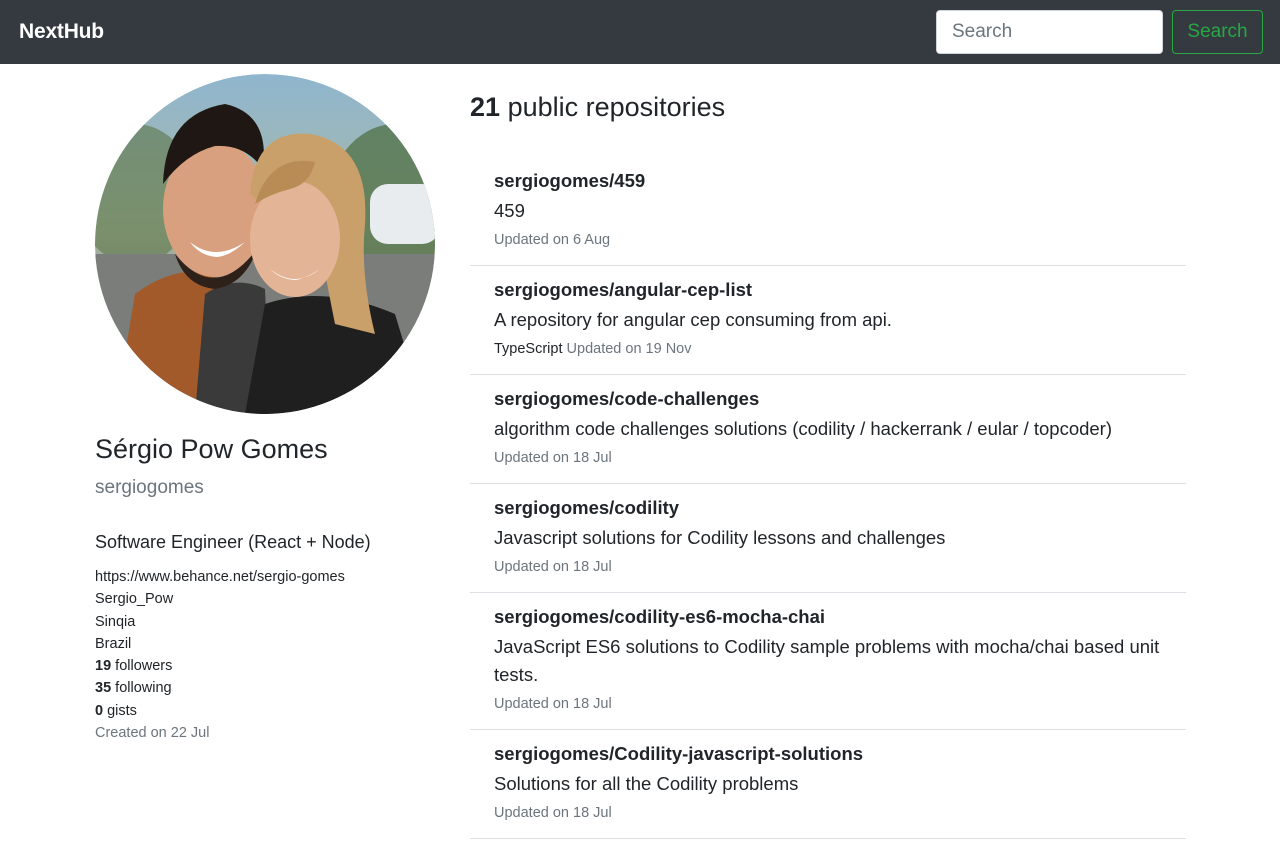  What do you see at coordinates (265, 577) in the screenshot?
I see `profile-blog-link: https://www.behance.net/sergio-gomes` at bounding box center [265, 577].